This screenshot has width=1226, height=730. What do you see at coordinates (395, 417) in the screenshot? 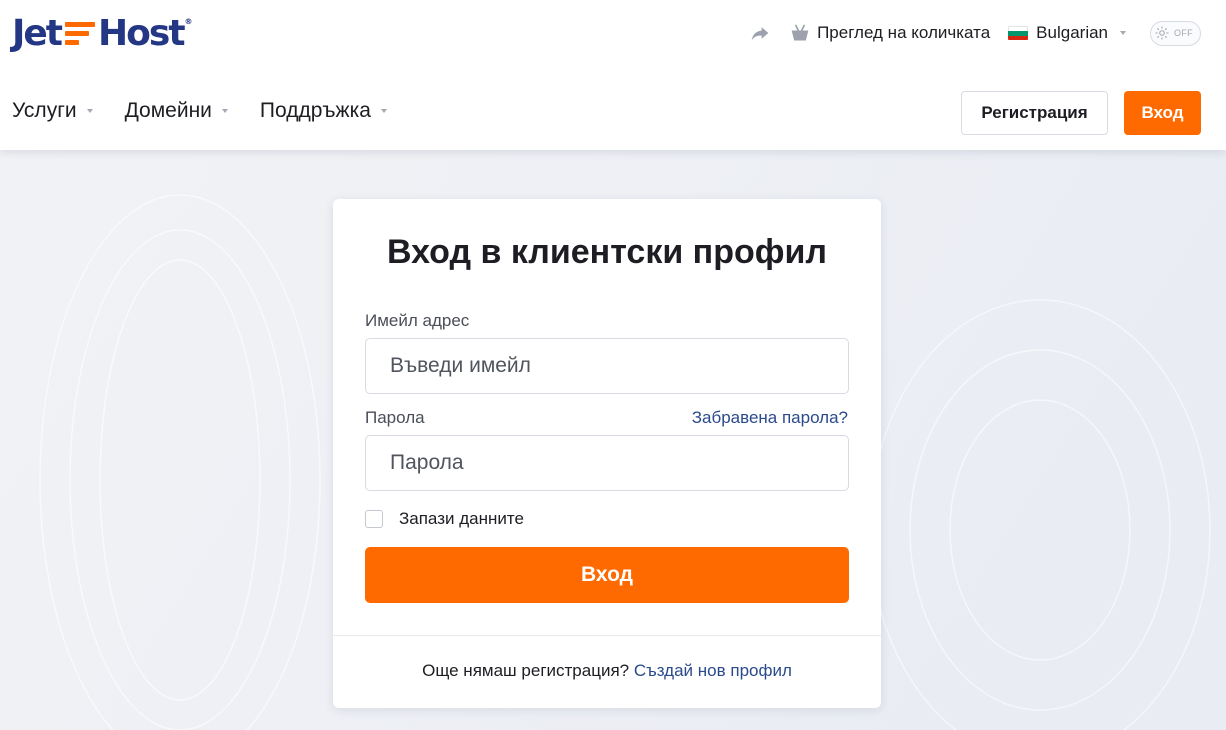
I see `password-label: Парола` at bounding box center [395, 417].